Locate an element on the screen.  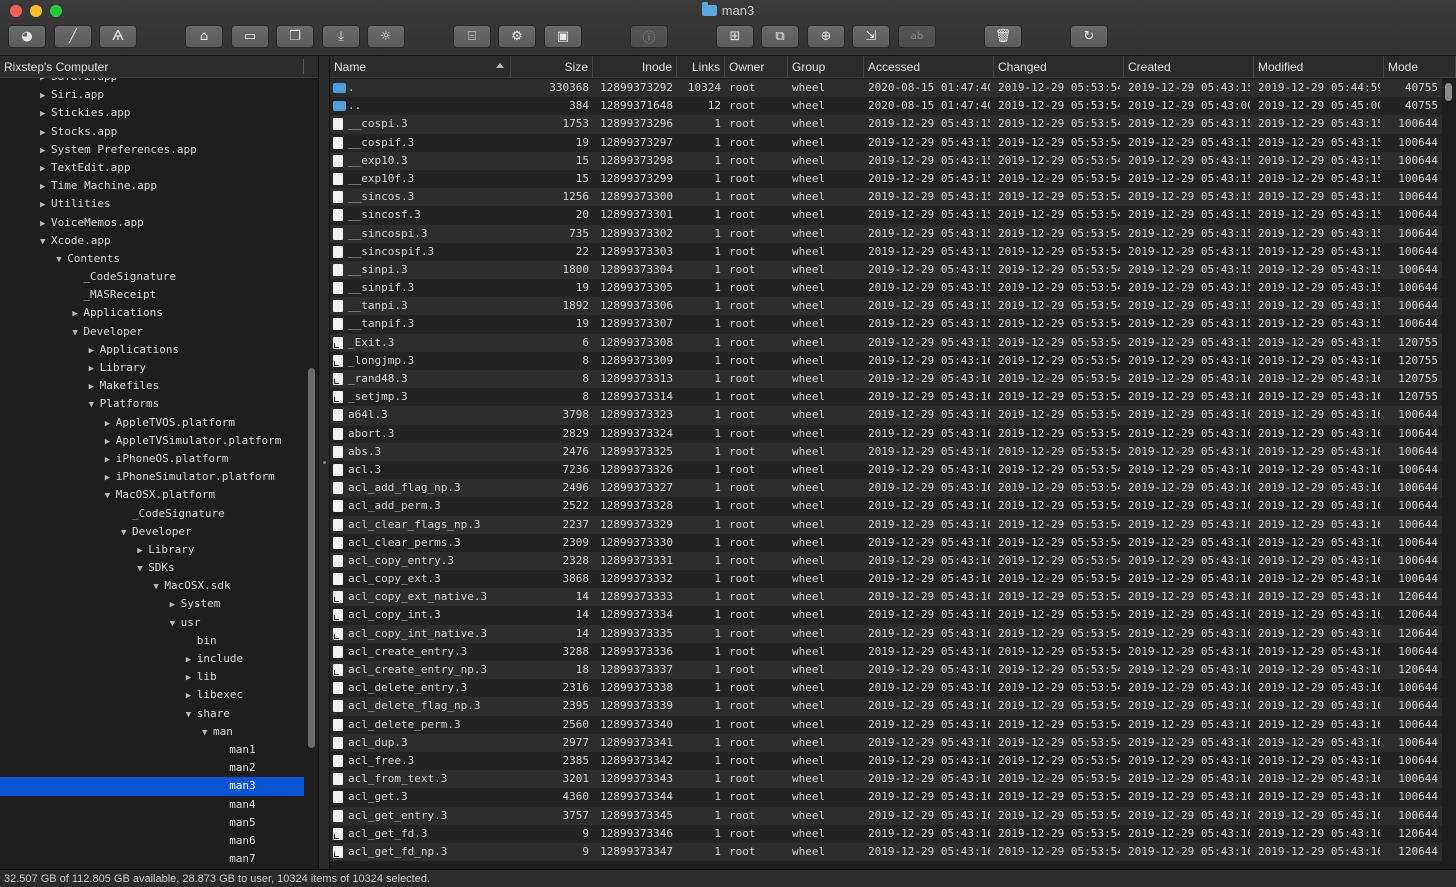
tree-item: ▼ share is located at coordinates (159, 714).